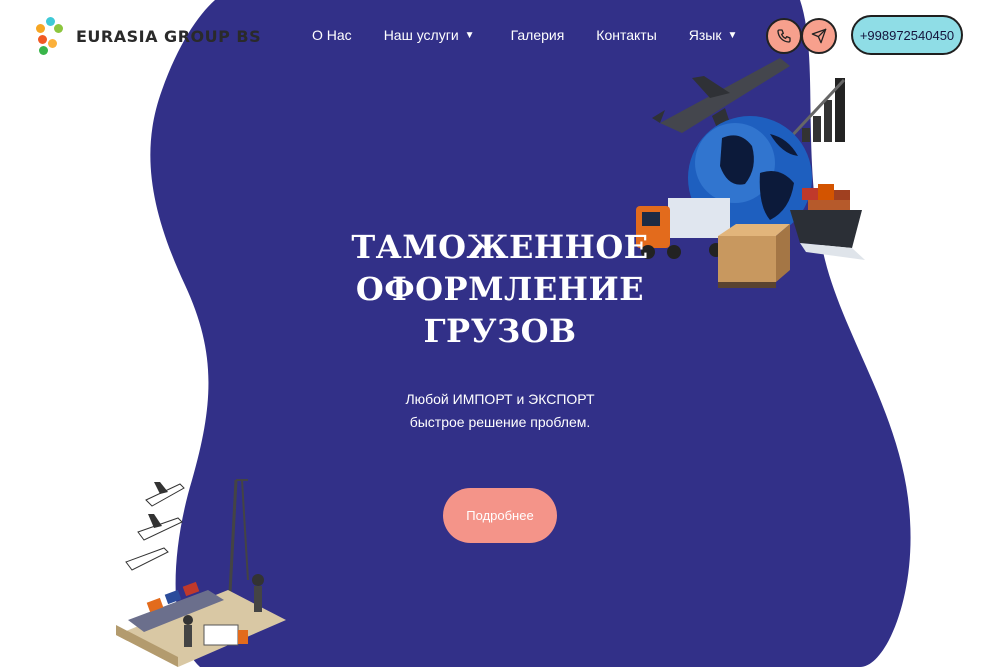  What do you see at coordinates (500, 515) in the screenshot?
I see `more-details-button: Подробнее` at bounding box center [500, 515].